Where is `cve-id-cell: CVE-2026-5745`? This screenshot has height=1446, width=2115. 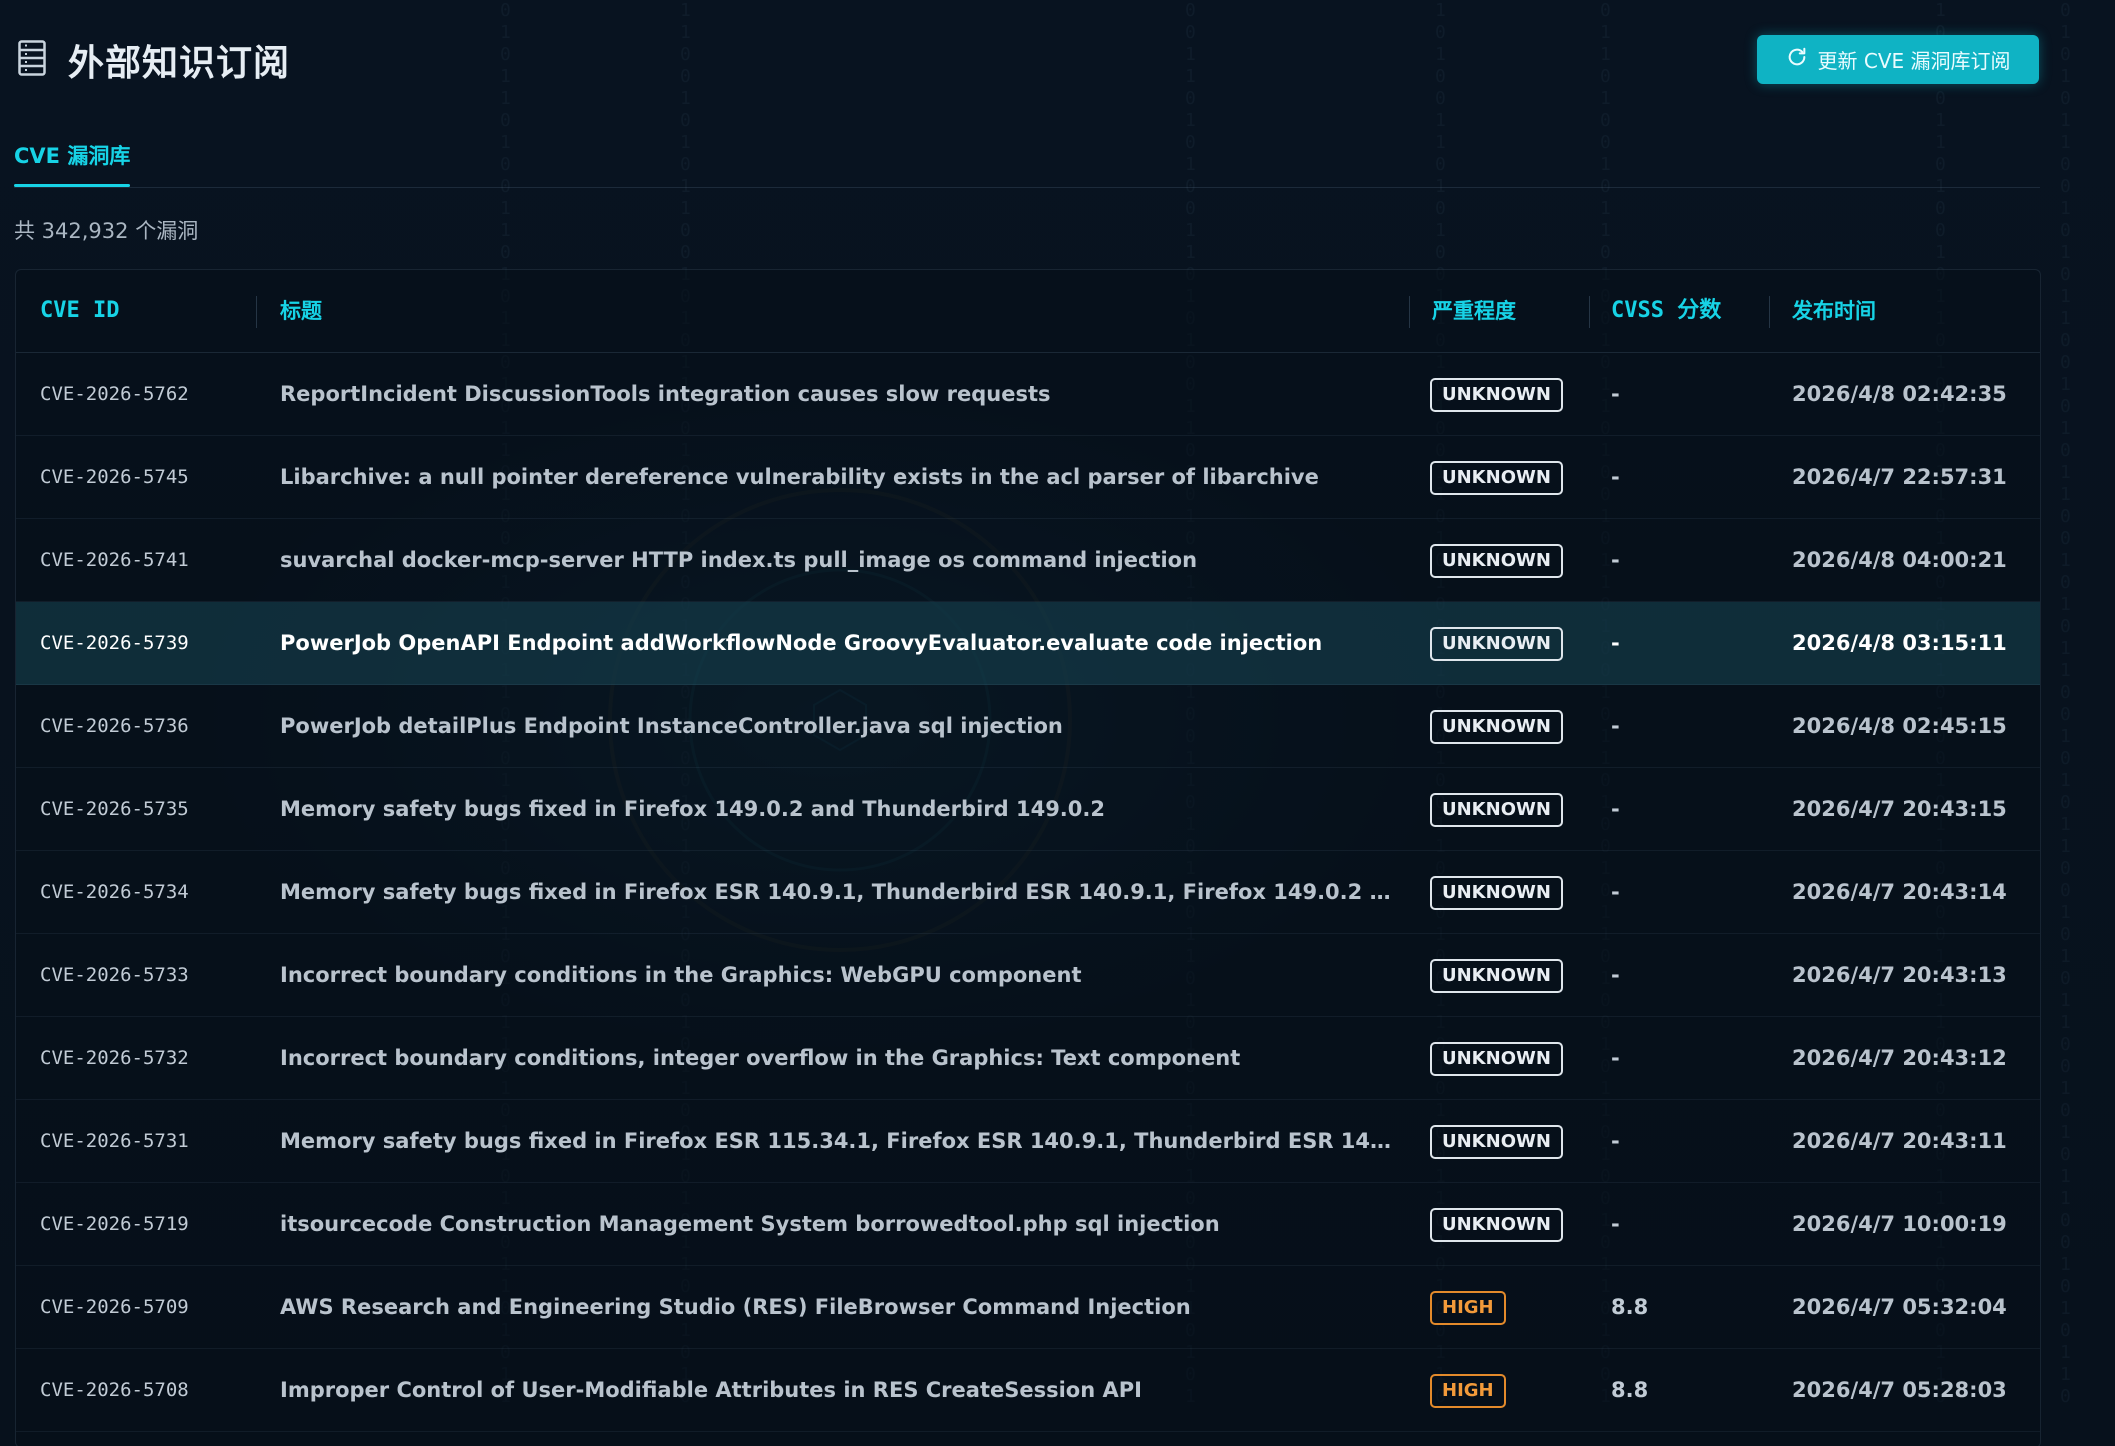 cve-id-cell: CVE-2026-5745 is located at coordinates (114, 477).